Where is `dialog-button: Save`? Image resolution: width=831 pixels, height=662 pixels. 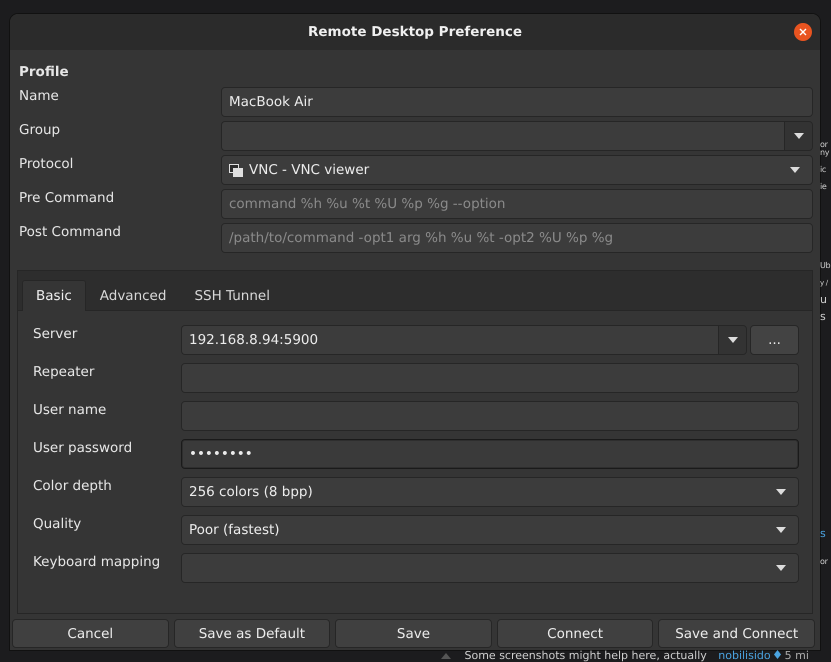
dialog-button: Save is located at coordinates (413, 633).